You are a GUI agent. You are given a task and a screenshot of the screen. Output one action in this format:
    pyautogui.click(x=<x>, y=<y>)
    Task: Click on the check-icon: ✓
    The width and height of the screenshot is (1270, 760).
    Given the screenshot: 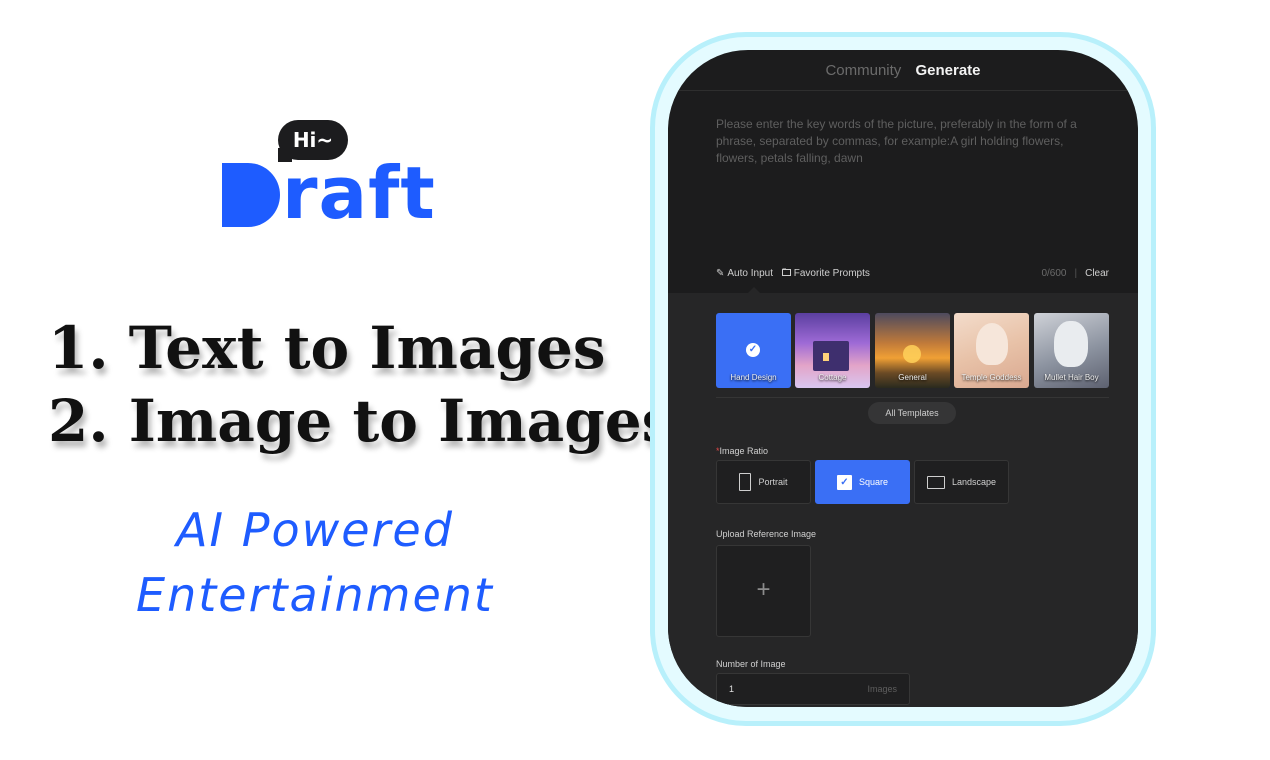 What is the action you would take?
    pyautogui.click(x=753, y=350)
    